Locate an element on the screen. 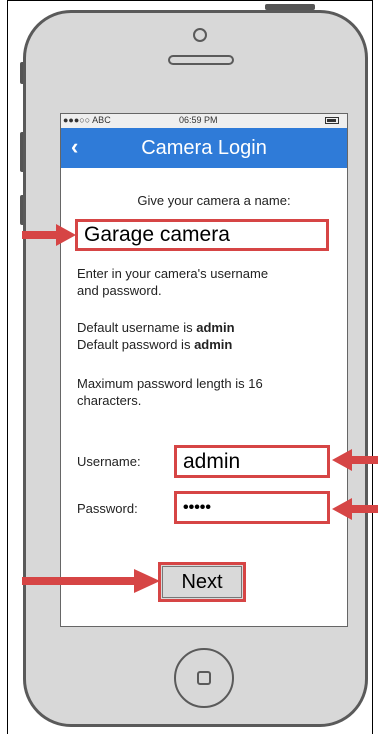 This screenshot has height=734, width=378. arrow-to-name-icon is located at coordinates (49, 235).